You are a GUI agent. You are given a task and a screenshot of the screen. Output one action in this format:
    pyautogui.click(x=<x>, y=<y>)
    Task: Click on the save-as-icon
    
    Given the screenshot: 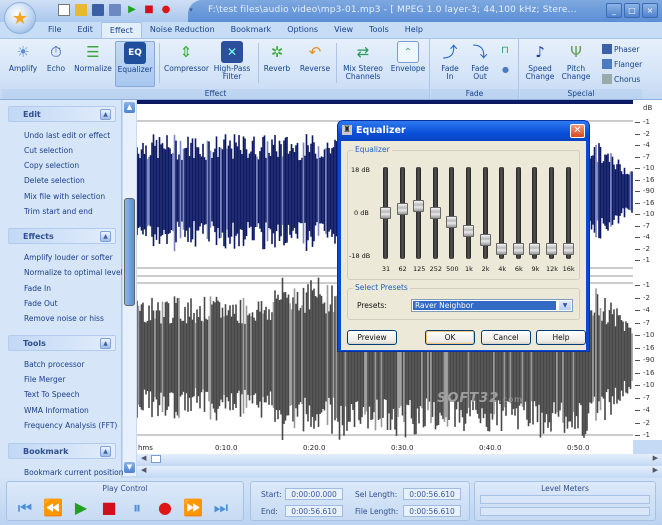 What is the action you would take?
    pyautogui.click(x=115, y=10)
    